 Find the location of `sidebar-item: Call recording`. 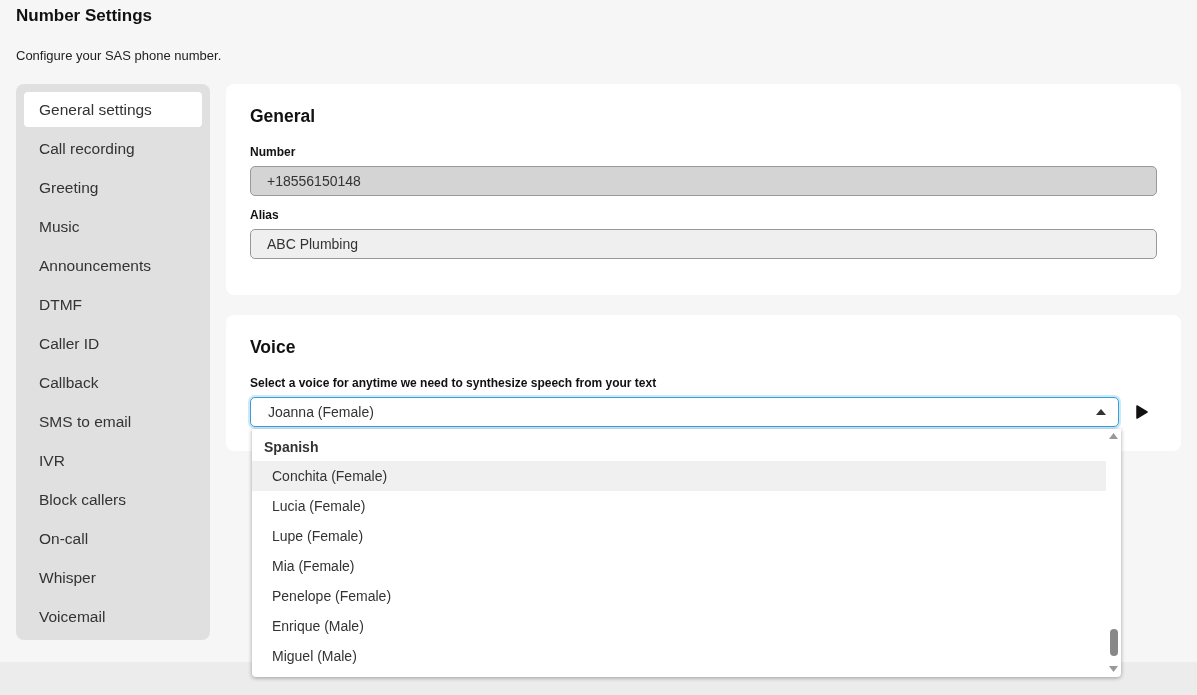

sidebar-item: Call recording is located at coordinates (113, 148).